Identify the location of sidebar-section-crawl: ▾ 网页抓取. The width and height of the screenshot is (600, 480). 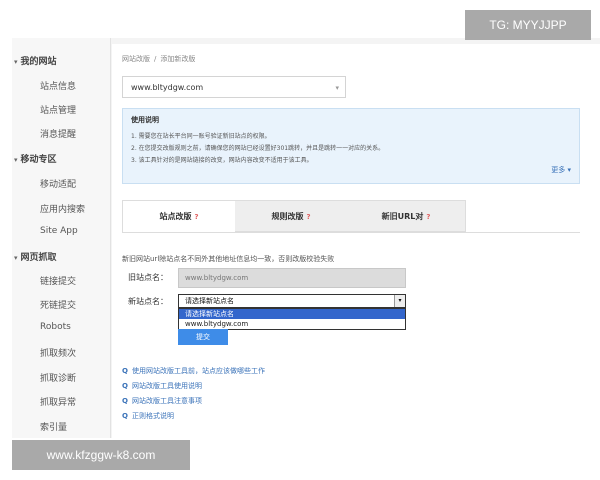
(35, 256).